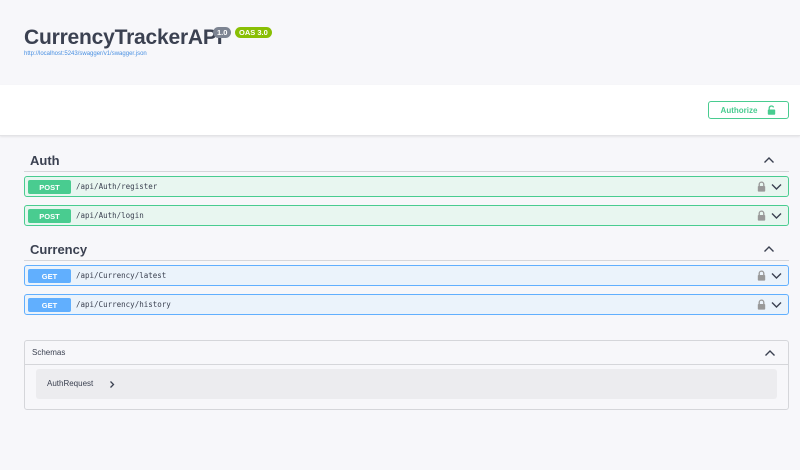 This screenshot has width=800, height=470. Describe the element at coordinates (406, 353) in the screenshot. I see `schemas-header: Schemas` at that location.